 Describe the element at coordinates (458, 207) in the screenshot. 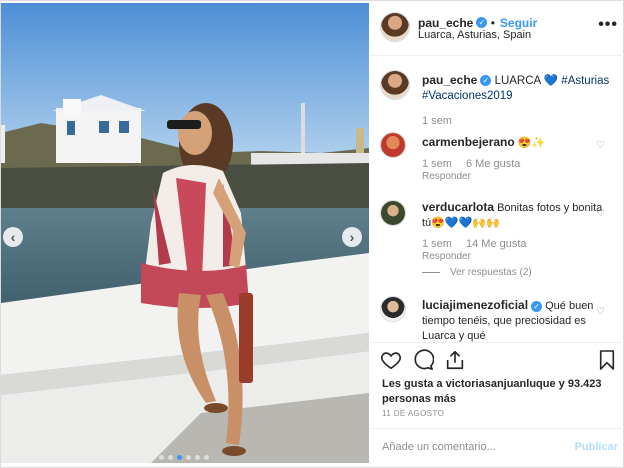

I see `commenter-username: verducarlota` at that location.